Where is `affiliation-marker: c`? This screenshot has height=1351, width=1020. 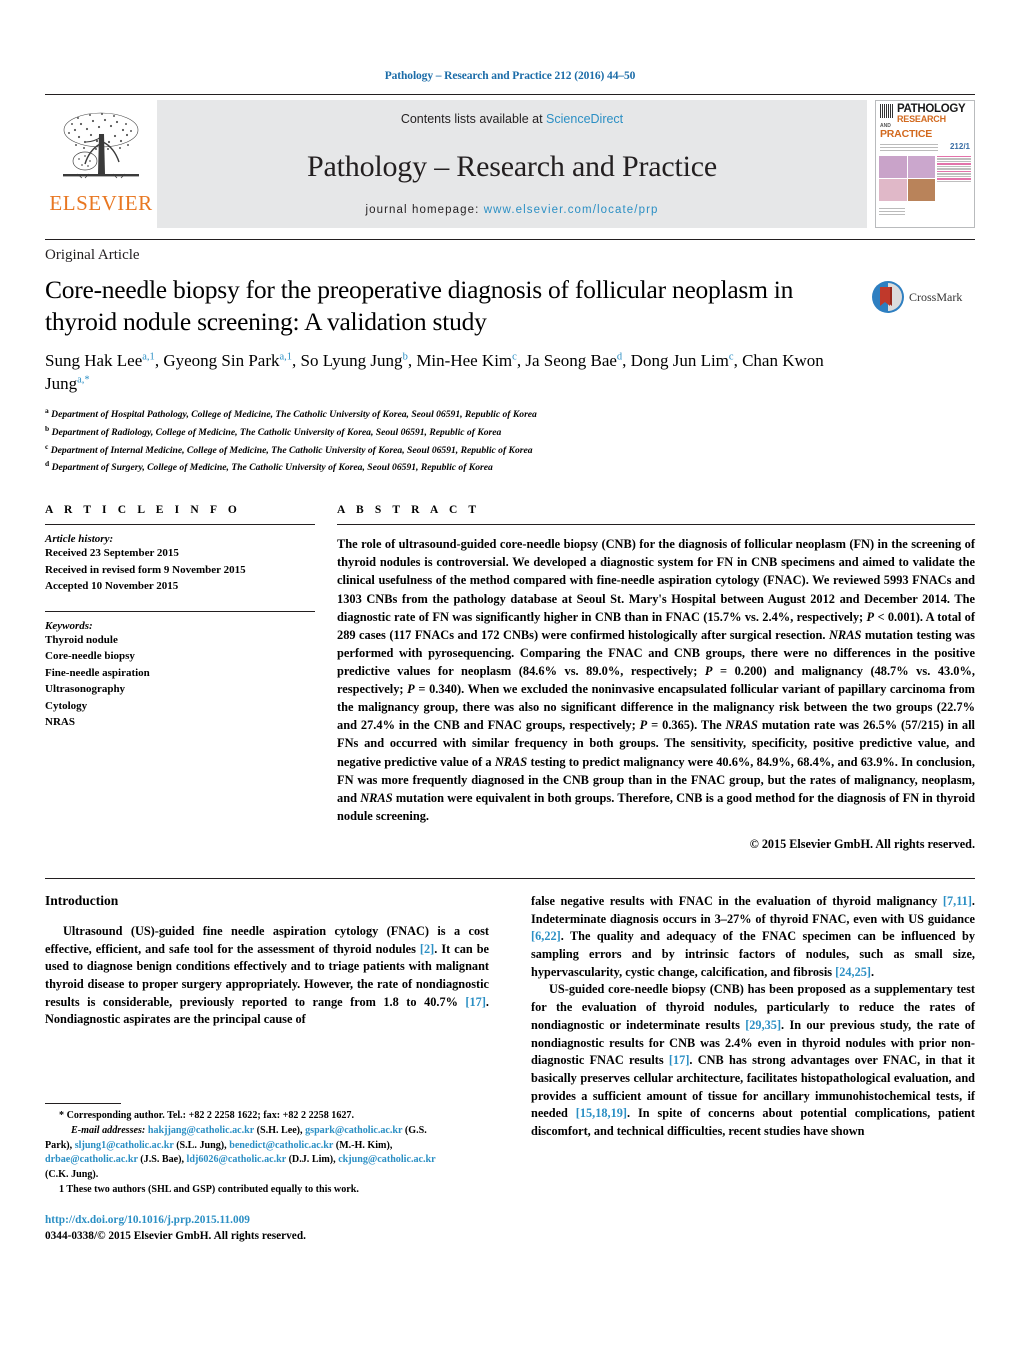 affiliation-marker: c is located at coordinates (47, 446).